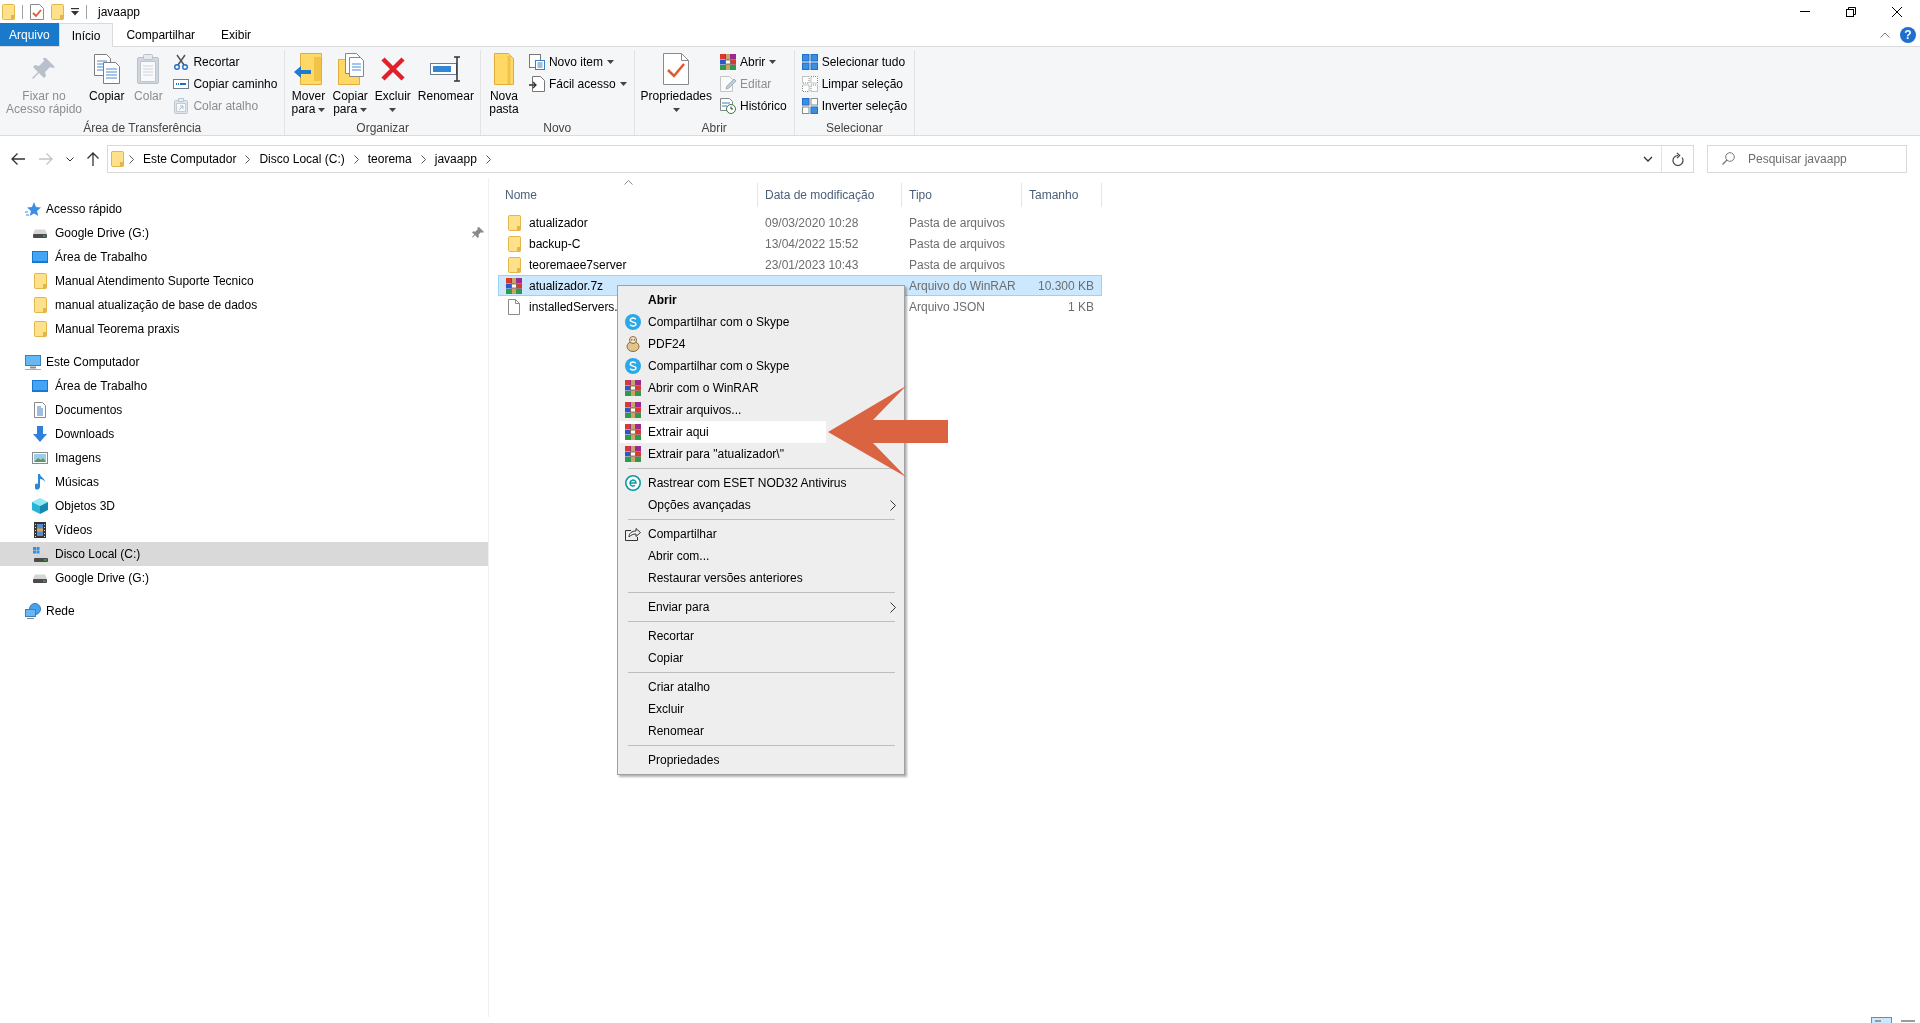 The height and width of the screenshot is (1023, 1920). I want to click on modified-date: 23/01/2023 10:43, so click(811, 264).